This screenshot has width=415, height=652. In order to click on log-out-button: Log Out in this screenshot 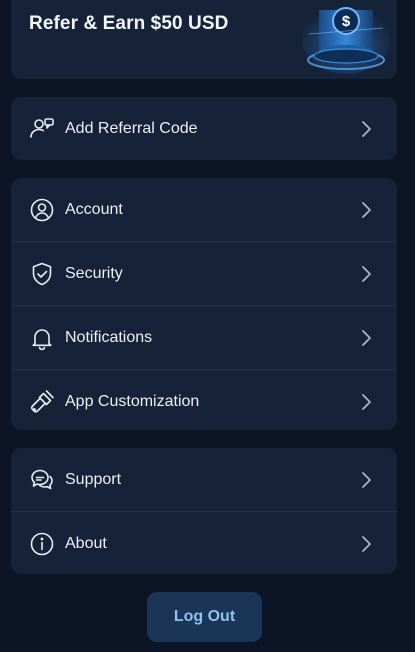, I will do `click(204, 617)`.